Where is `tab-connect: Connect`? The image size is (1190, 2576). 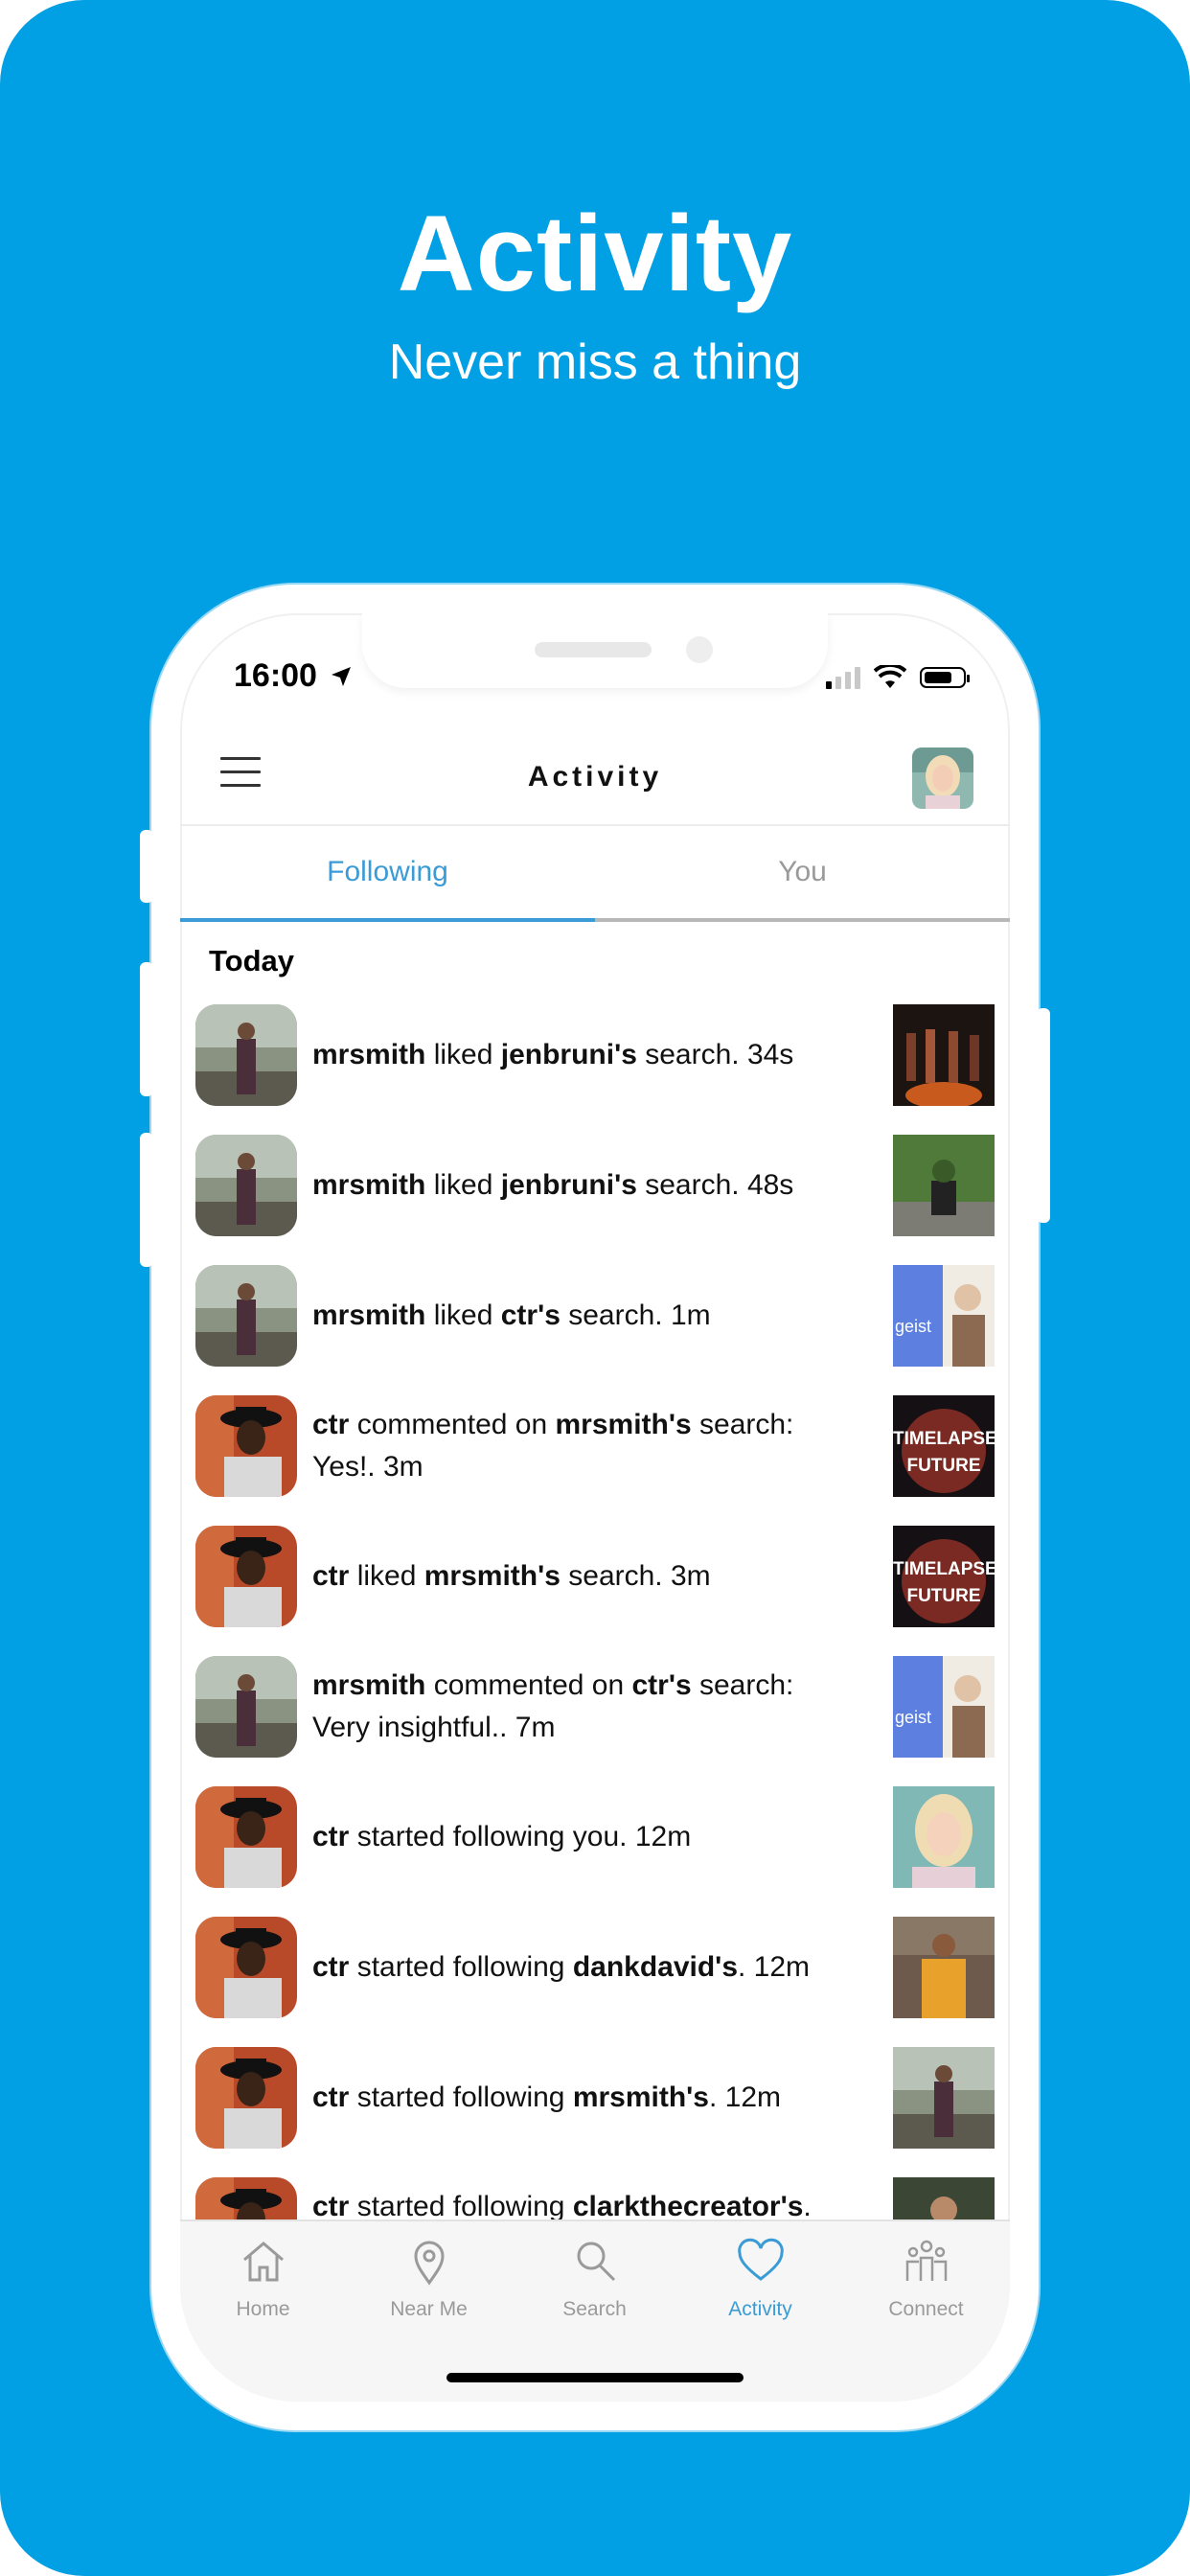
tab-connect: Connect is located at coordinates (926, 2287).